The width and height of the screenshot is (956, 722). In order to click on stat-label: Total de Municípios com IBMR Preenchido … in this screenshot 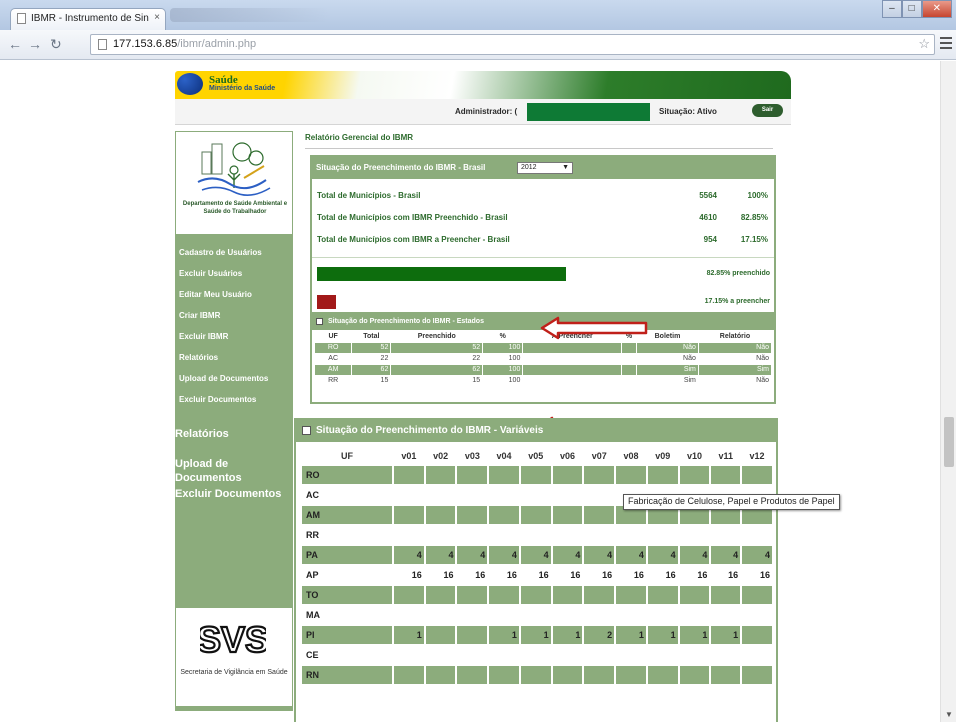, I will do `click(412, 217)`.